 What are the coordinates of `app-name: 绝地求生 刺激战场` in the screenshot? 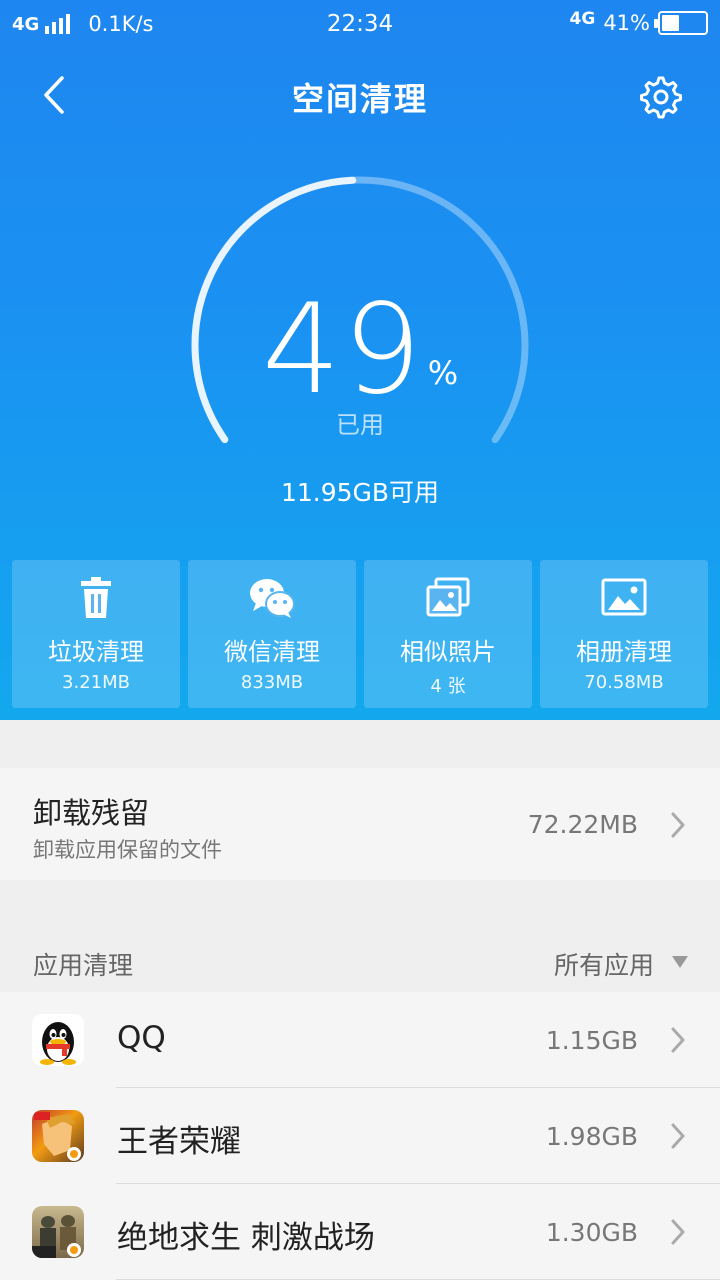 It's located at (246, 1238).